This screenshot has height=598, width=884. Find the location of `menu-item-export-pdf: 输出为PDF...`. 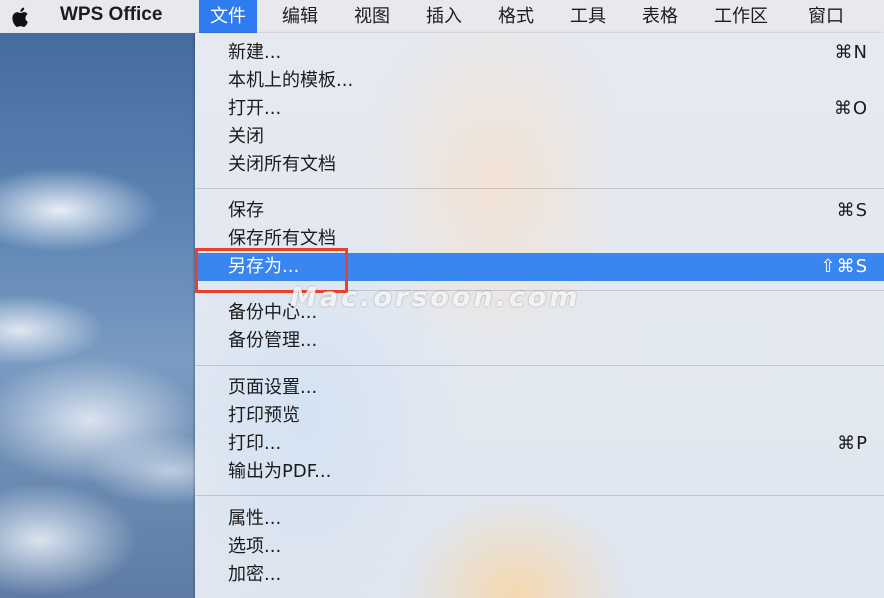

menu-item-export-pdf: 输出为PDF... is located at coordinates (539, 472).